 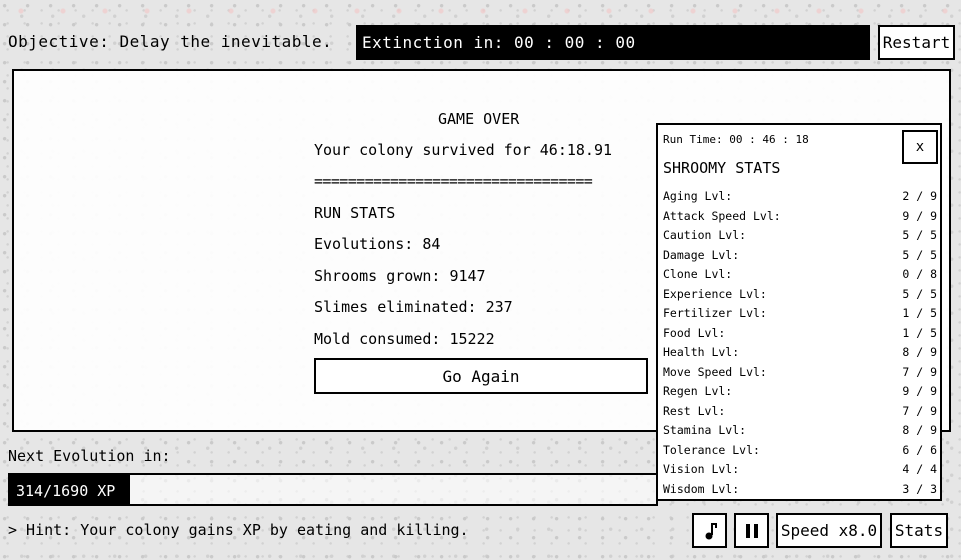 I want to click on stat-row: Health Lvl: 8 / 9, so click(x=800, y=352).